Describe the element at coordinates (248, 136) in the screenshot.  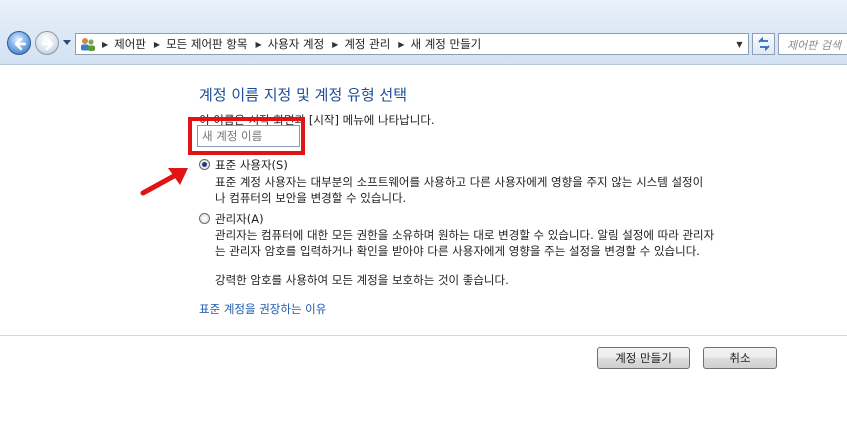
I see `account-name-input` at that location.